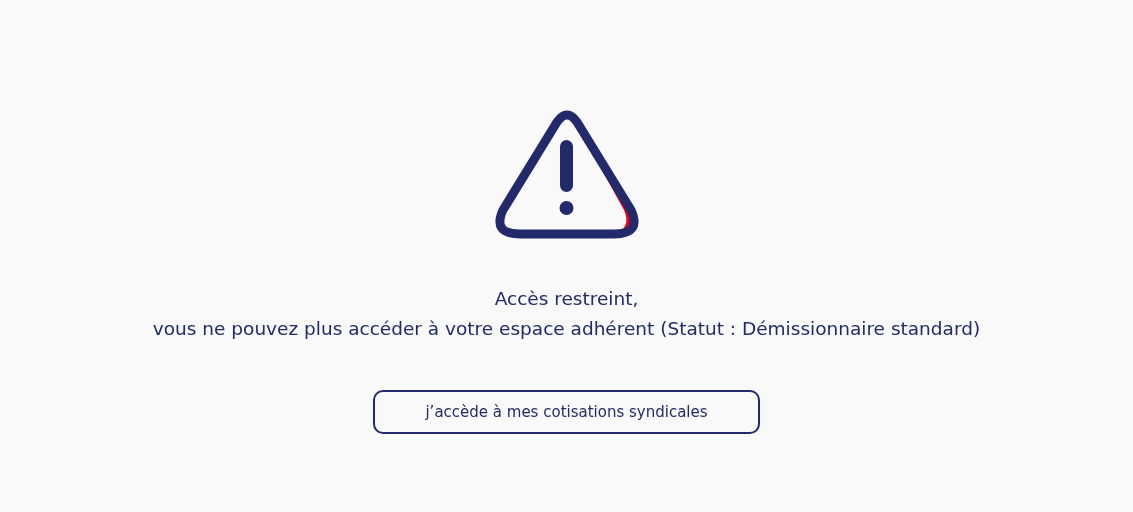 The width and height of the screenshot is (1133, 512). What do you see at coordinates (566, 314) in the screenshot?
I see `restricted-access-message: Accès restreint, vous ne pouvez plus accéder à votre espace adhérent (Statut : Démissionnaire standard)` at bounding box center [566, 314].